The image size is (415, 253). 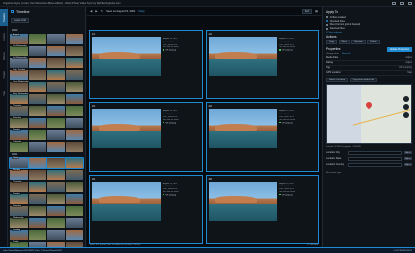 What do you see at coordinates (20, 20) in the screenshot?
I see `leave-grid-button: Leave Grid` at bounding box center [20, 20].